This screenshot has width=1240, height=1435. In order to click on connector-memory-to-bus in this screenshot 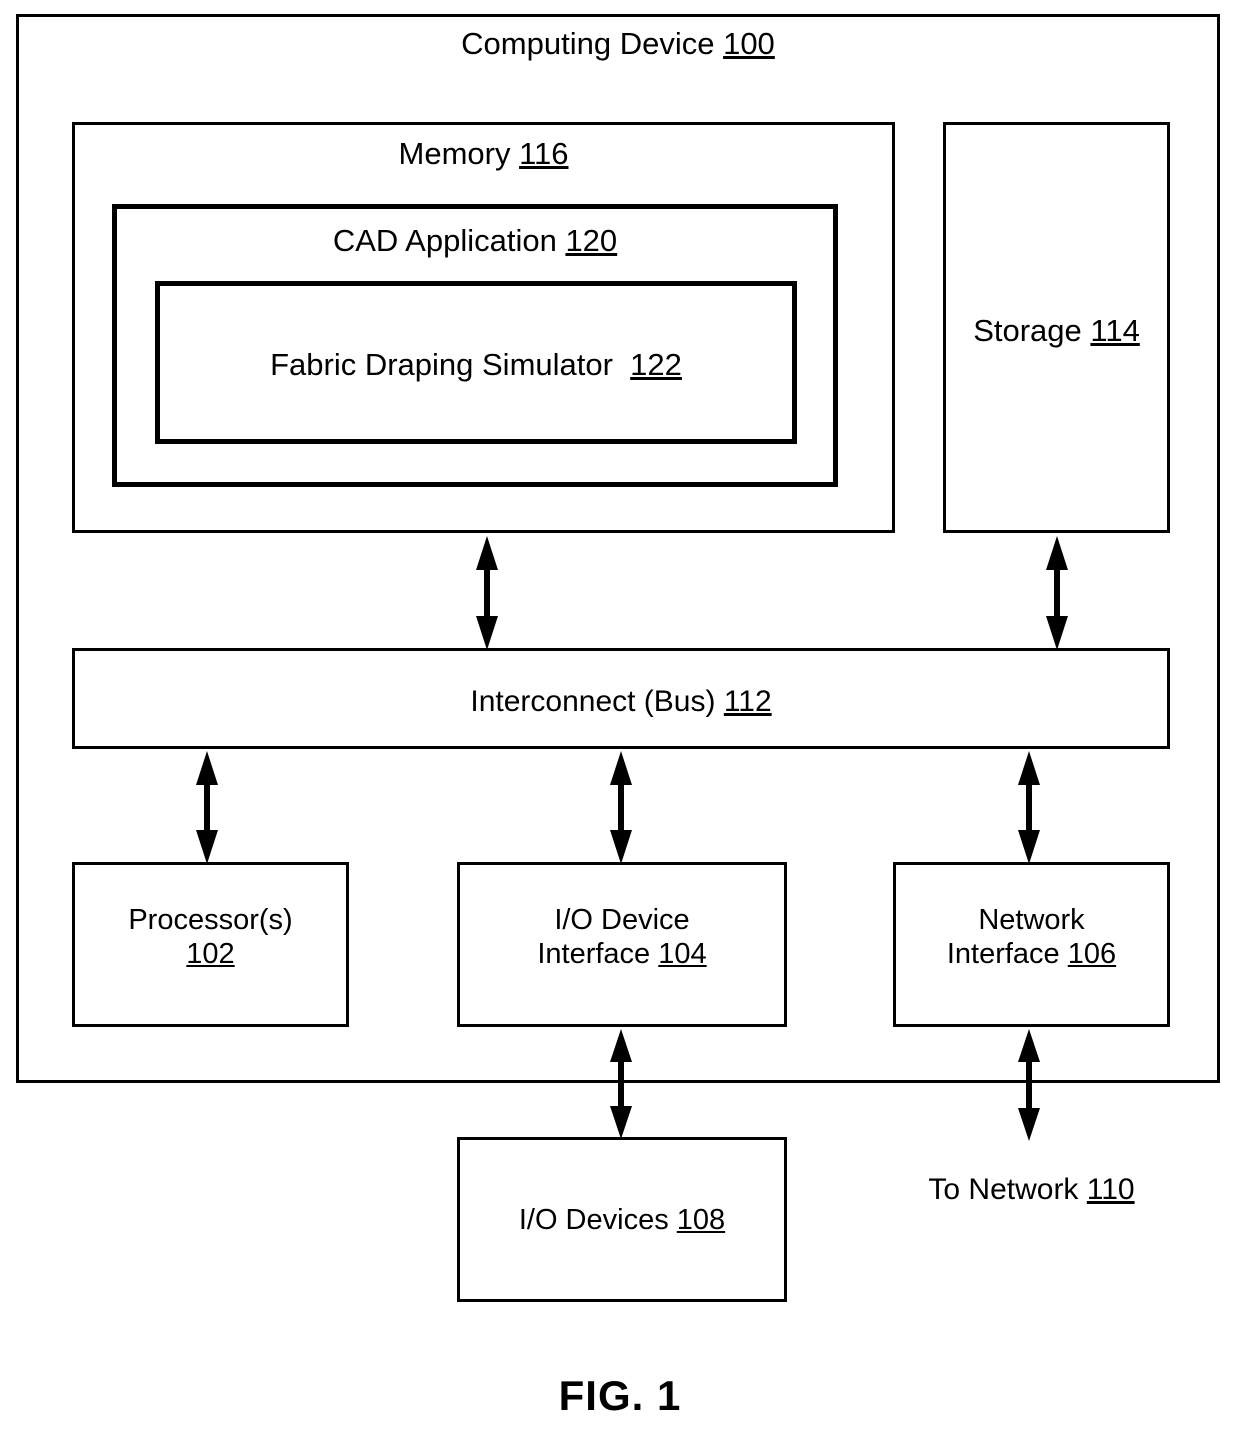, I will do `click(487, 593)`.